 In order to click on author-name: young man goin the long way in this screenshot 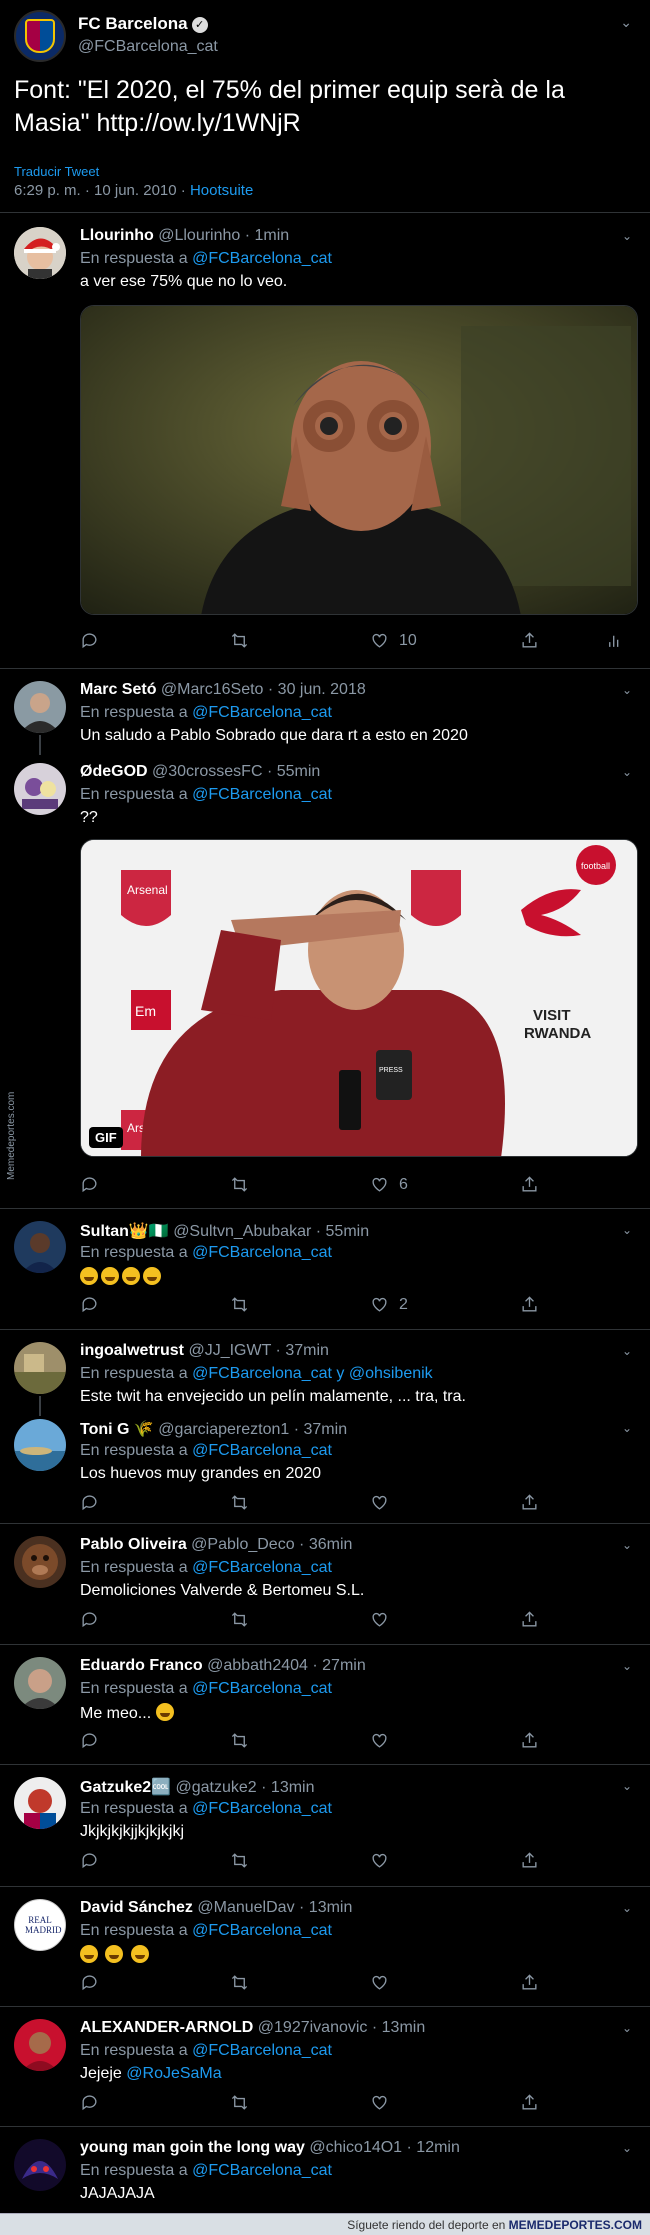, I will do `click(192, 2147)`.